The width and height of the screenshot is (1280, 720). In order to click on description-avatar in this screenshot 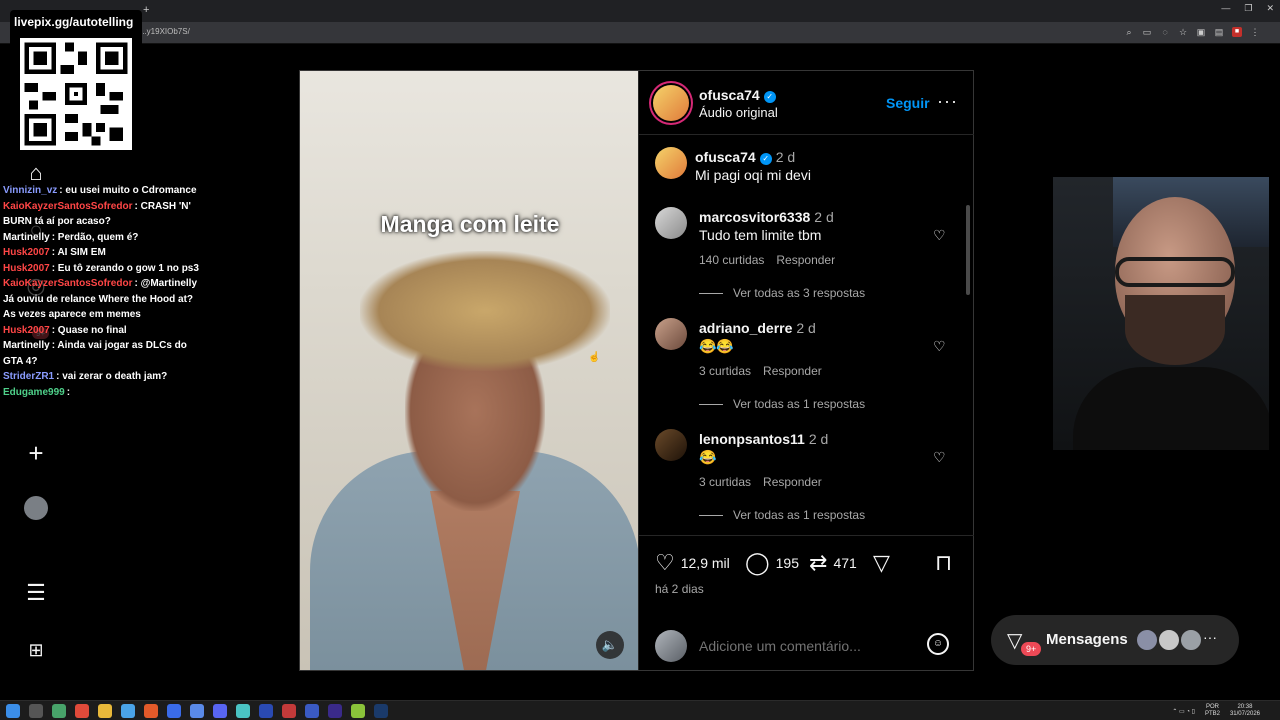, I will do `click(671, 163)`.